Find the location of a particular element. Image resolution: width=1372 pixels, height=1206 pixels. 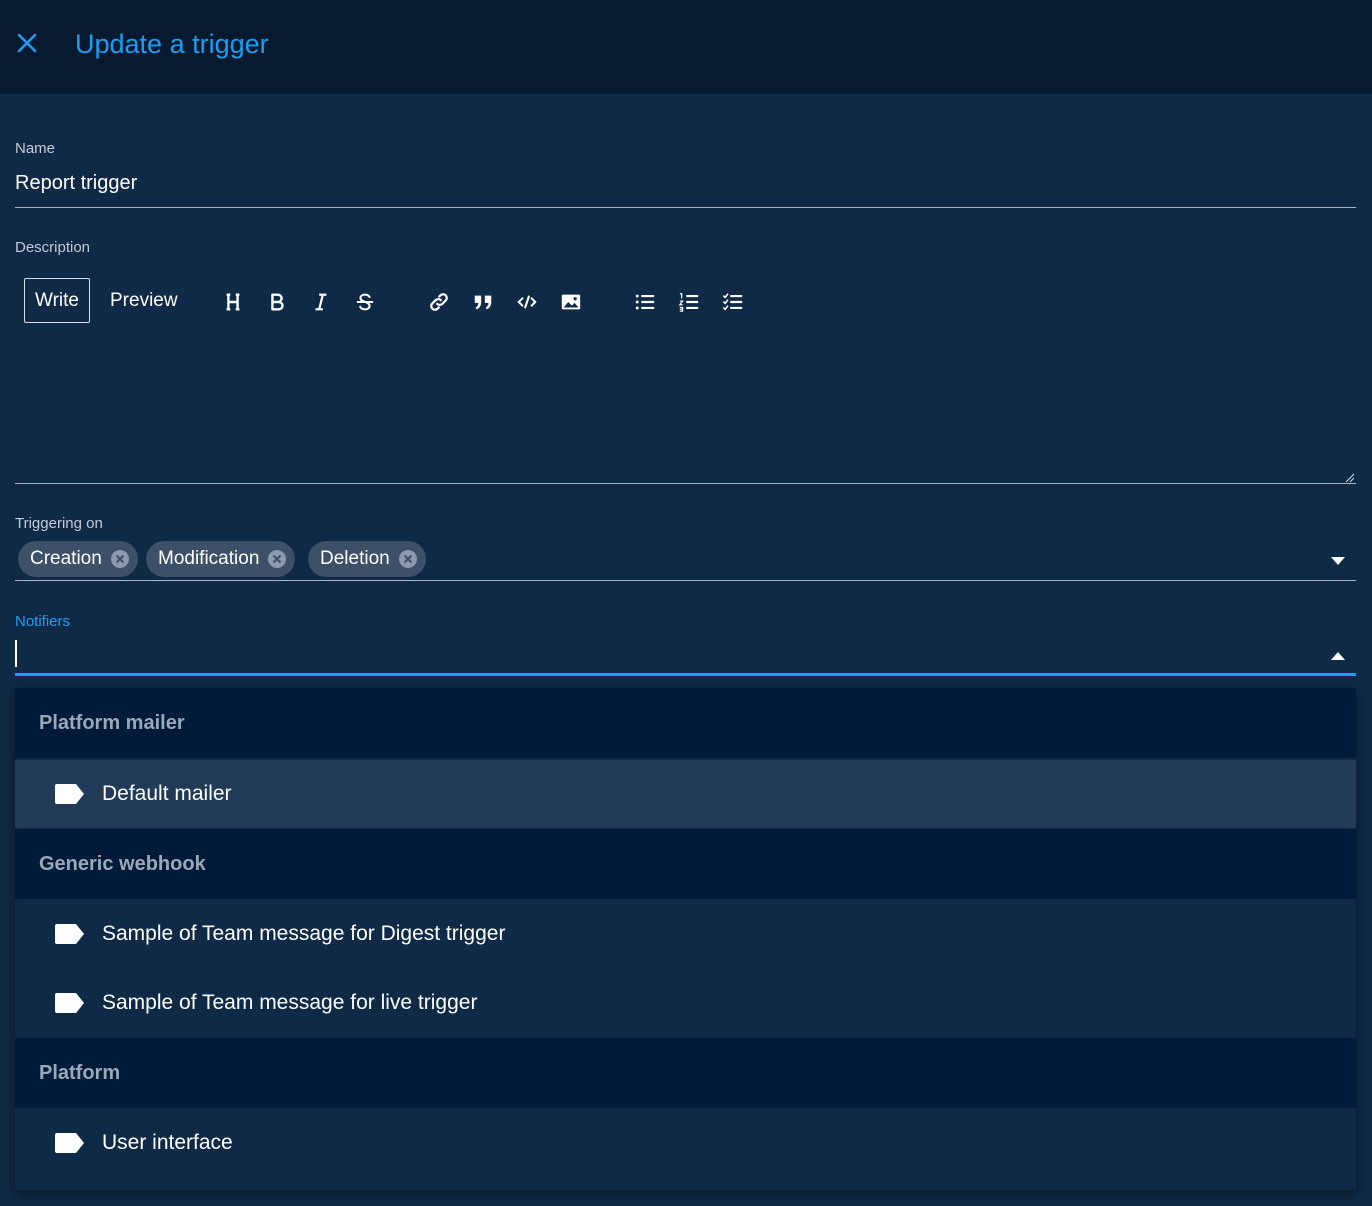

name-input: Report trigger is located at coordinates (76, 183).